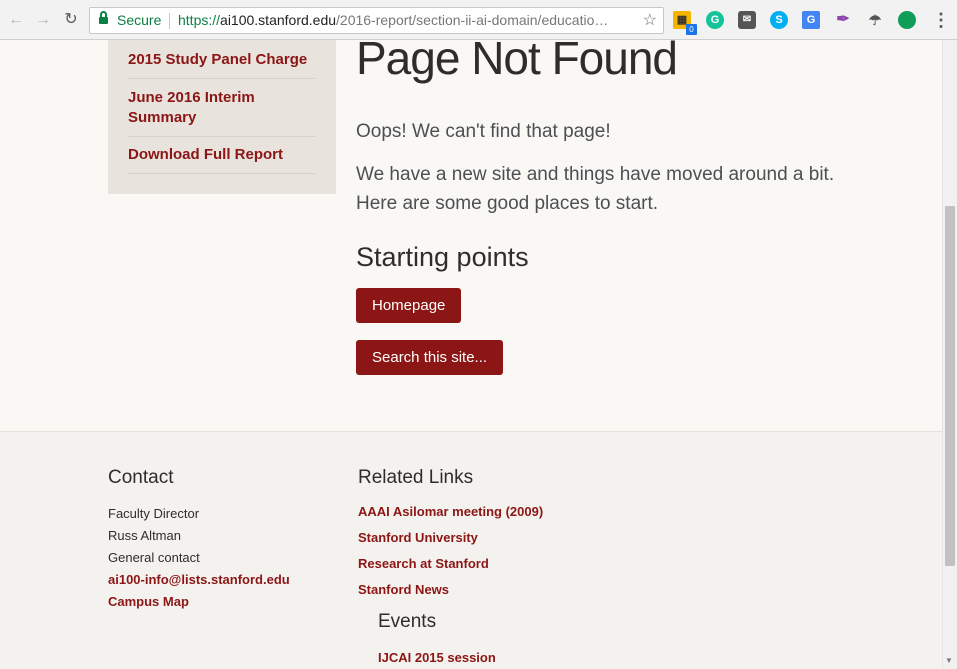 Image resolution: width=957 pixels, height=669 pixels. I want to click on related-link-stanford: Stanford University, so click(418, 538).